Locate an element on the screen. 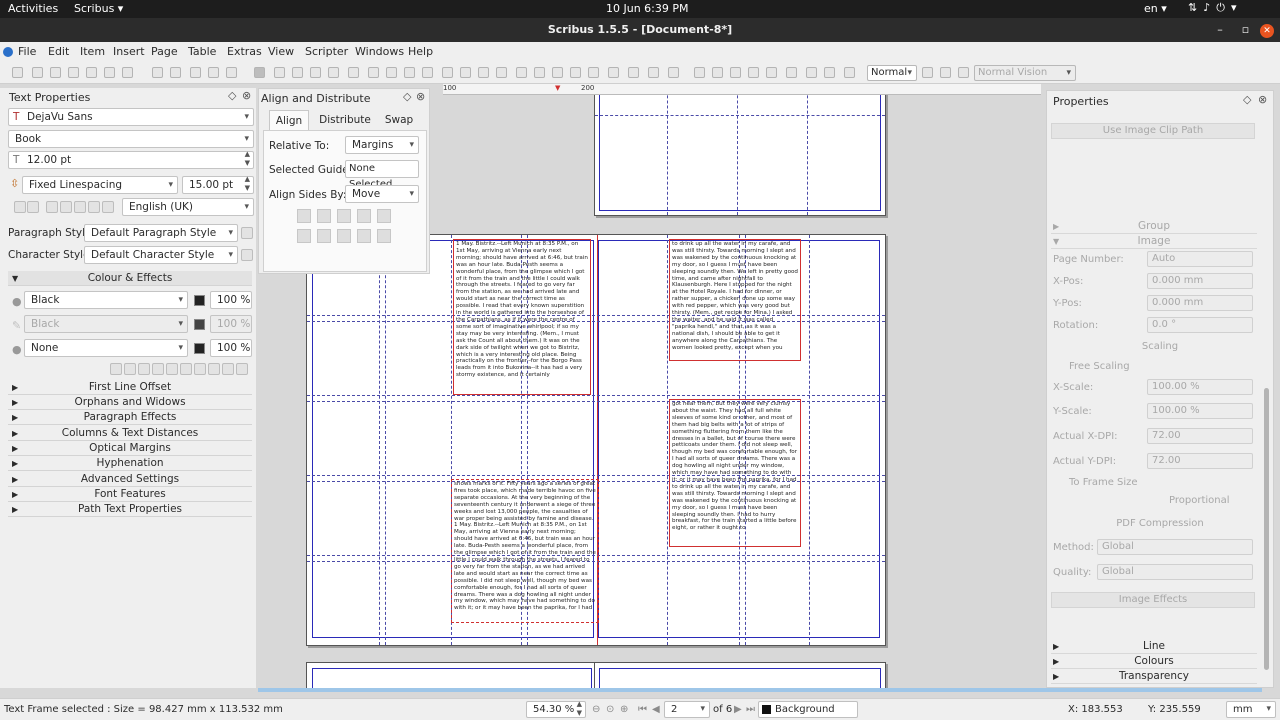 The height and width of the screenshot is (720, 1280). copy-properties-icon is located at coordinates (633, 72).